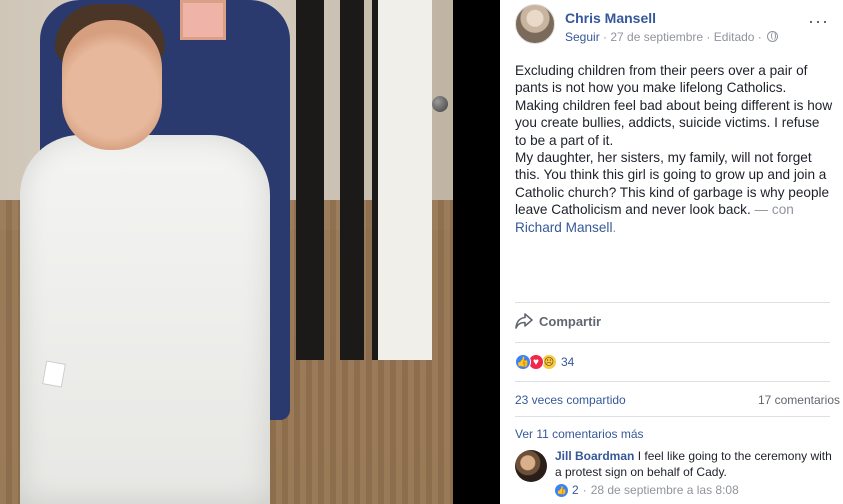 This screenshot has width=843, height=504. I want to click on share-count: 23 veces compartido, so click(570, 400).